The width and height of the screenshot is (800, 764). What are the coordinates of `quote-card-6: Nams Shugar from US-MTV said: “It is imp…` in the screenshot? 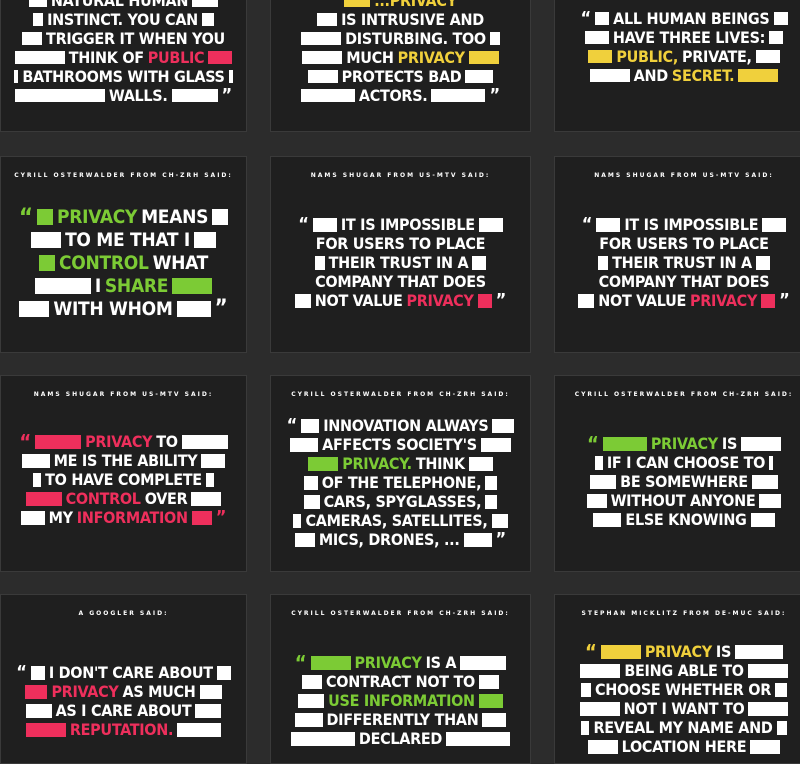 It's located at (677, 254).